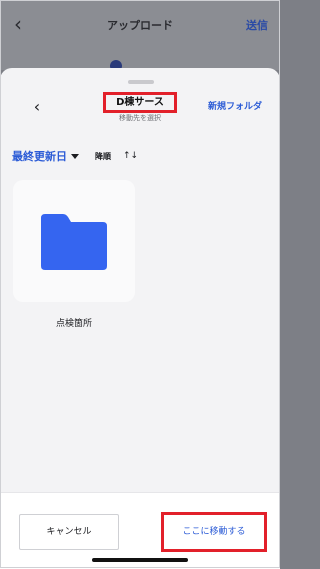 The width and height of the screenshot is (320, 569). Describe the element at coordinates (140, 102) in the screenshot. I see `sheet-title: D棟サース` at that location.